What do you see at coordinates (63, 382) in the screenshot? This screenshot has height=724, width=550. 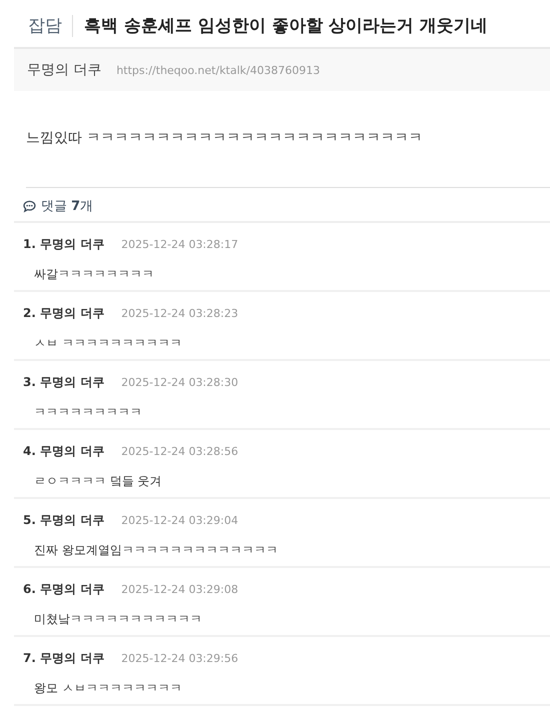 I see `comment-author: 3. 무명의 더쿠` at bounding box center [63, 382].